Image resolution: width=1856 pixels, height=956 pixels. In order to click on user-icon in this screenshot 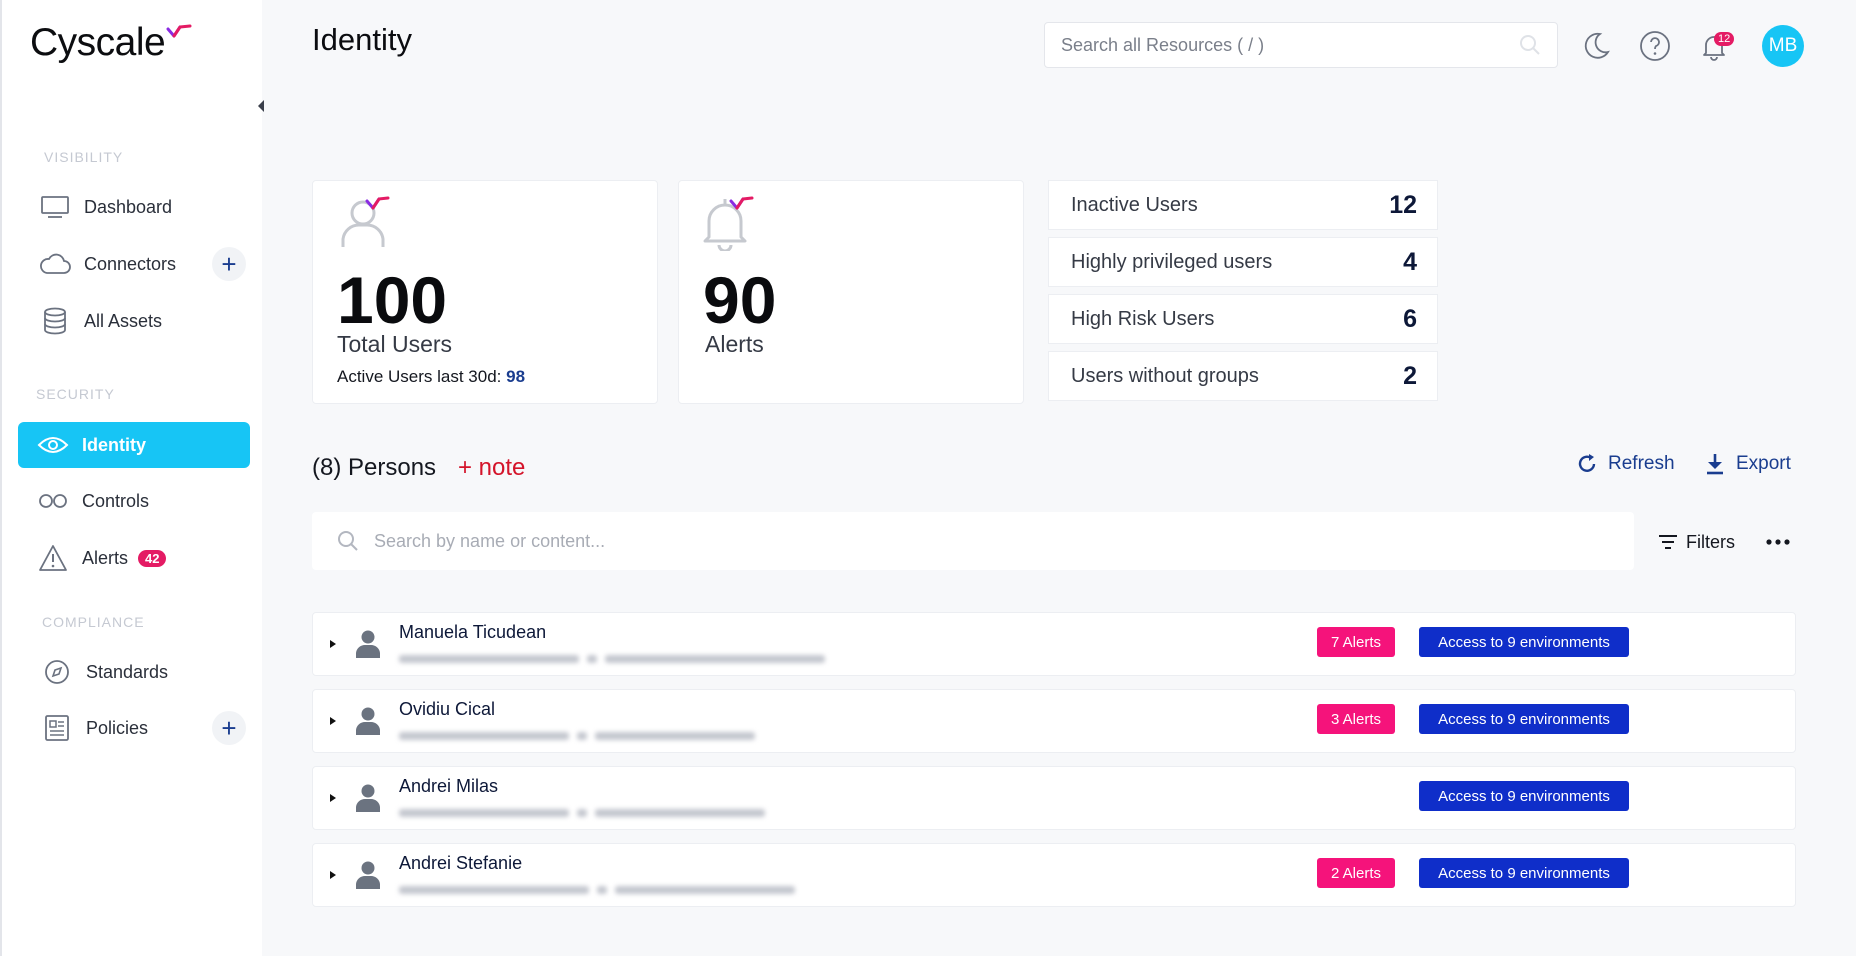, I will do `click(365, 221)`.